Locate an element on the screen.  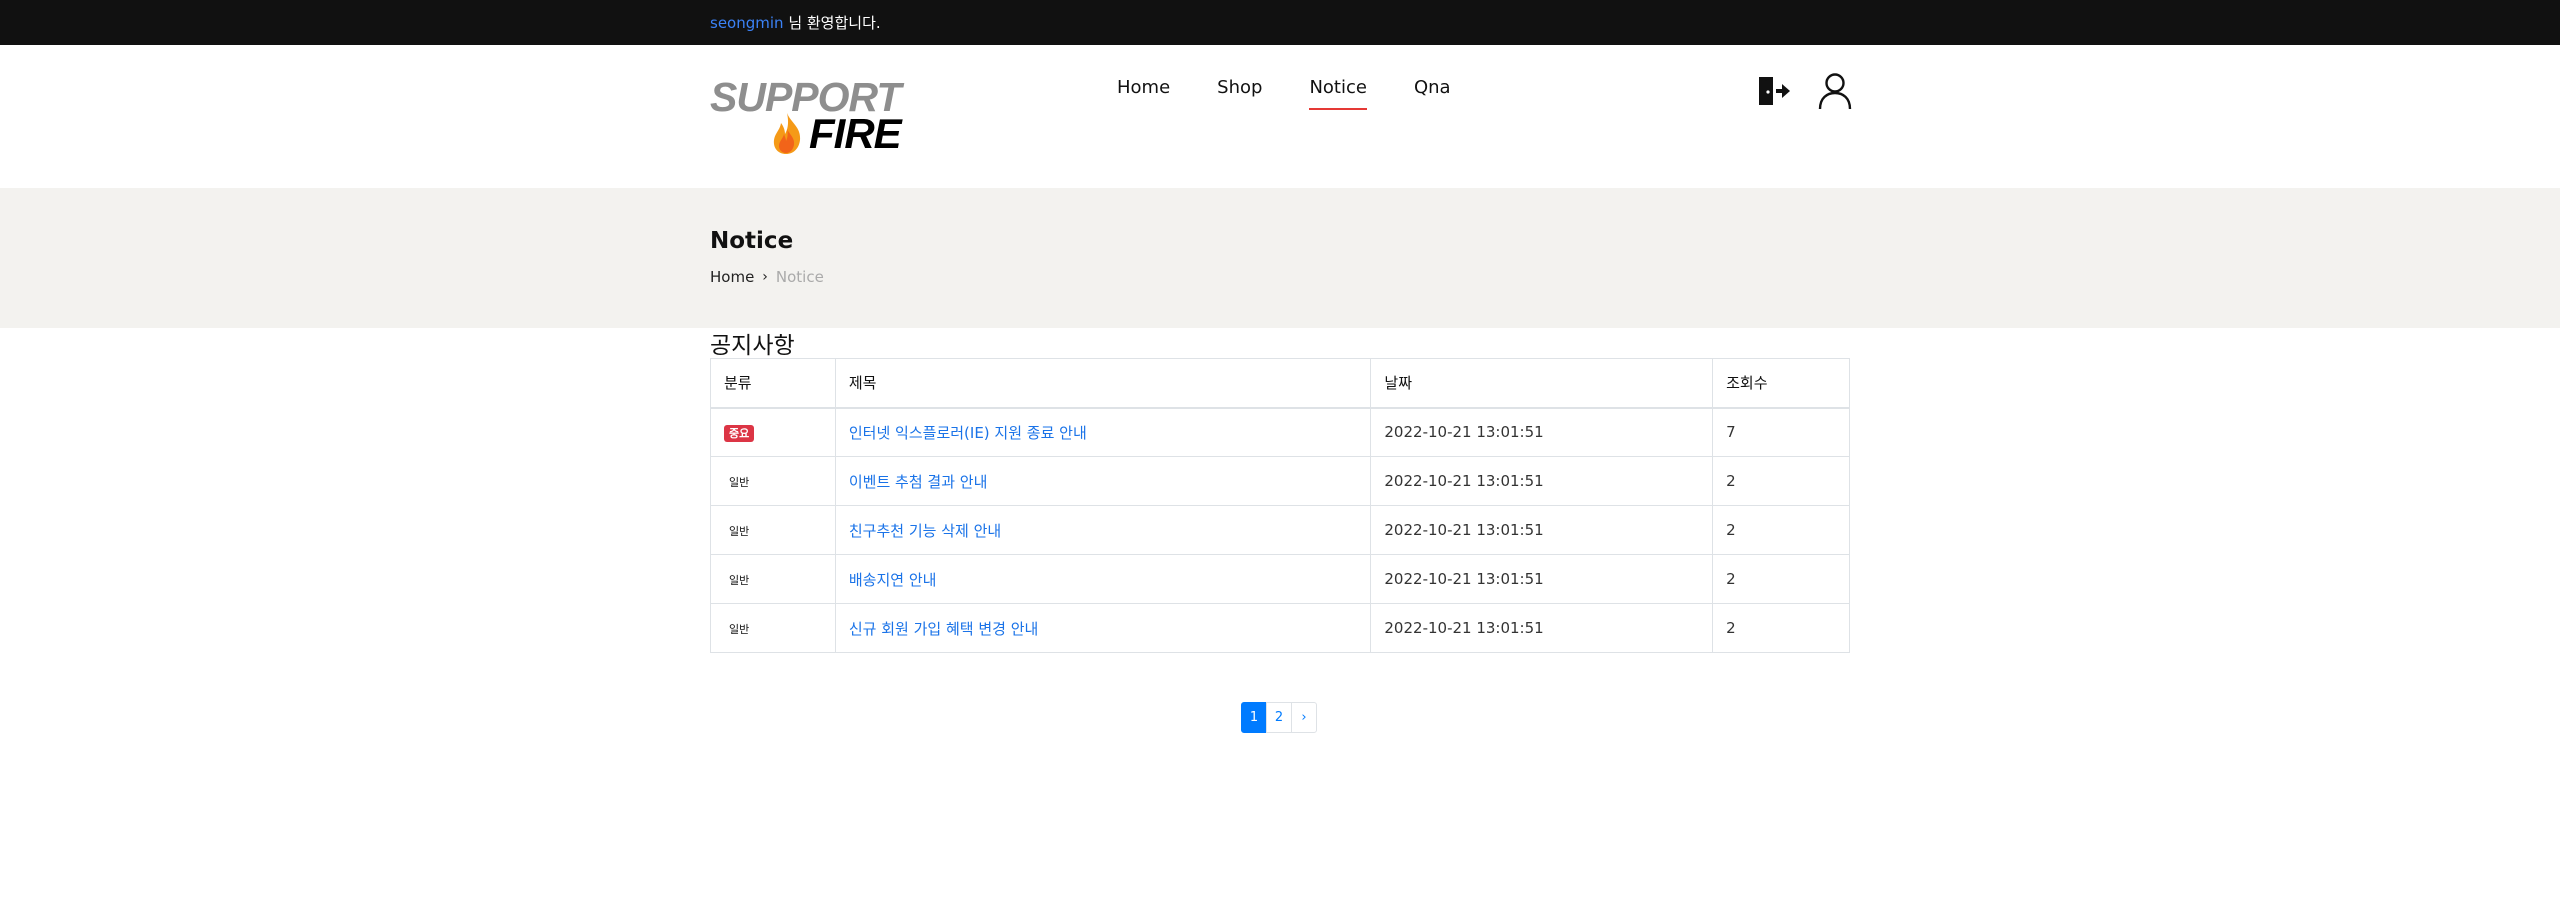
column-header-date: 날짜 is located at coordinates (1542, 383).